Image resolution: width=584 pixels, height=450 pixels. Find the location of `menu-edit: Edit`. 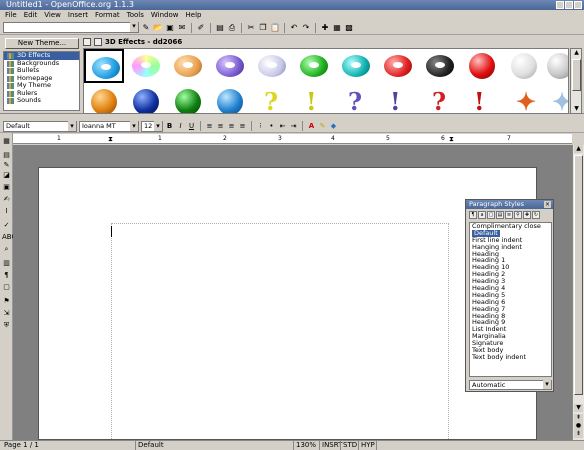

menu-edit: Edit is located at coordinates (31, 15).